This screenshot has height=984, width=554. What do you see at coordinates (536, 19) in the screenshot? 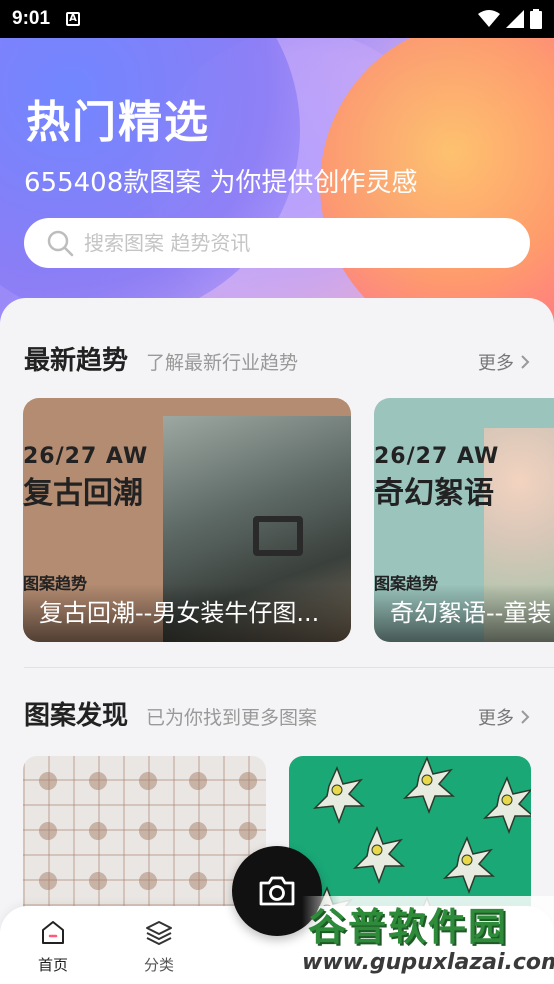
I see `battery-icon` at bounding box center [536, 19].